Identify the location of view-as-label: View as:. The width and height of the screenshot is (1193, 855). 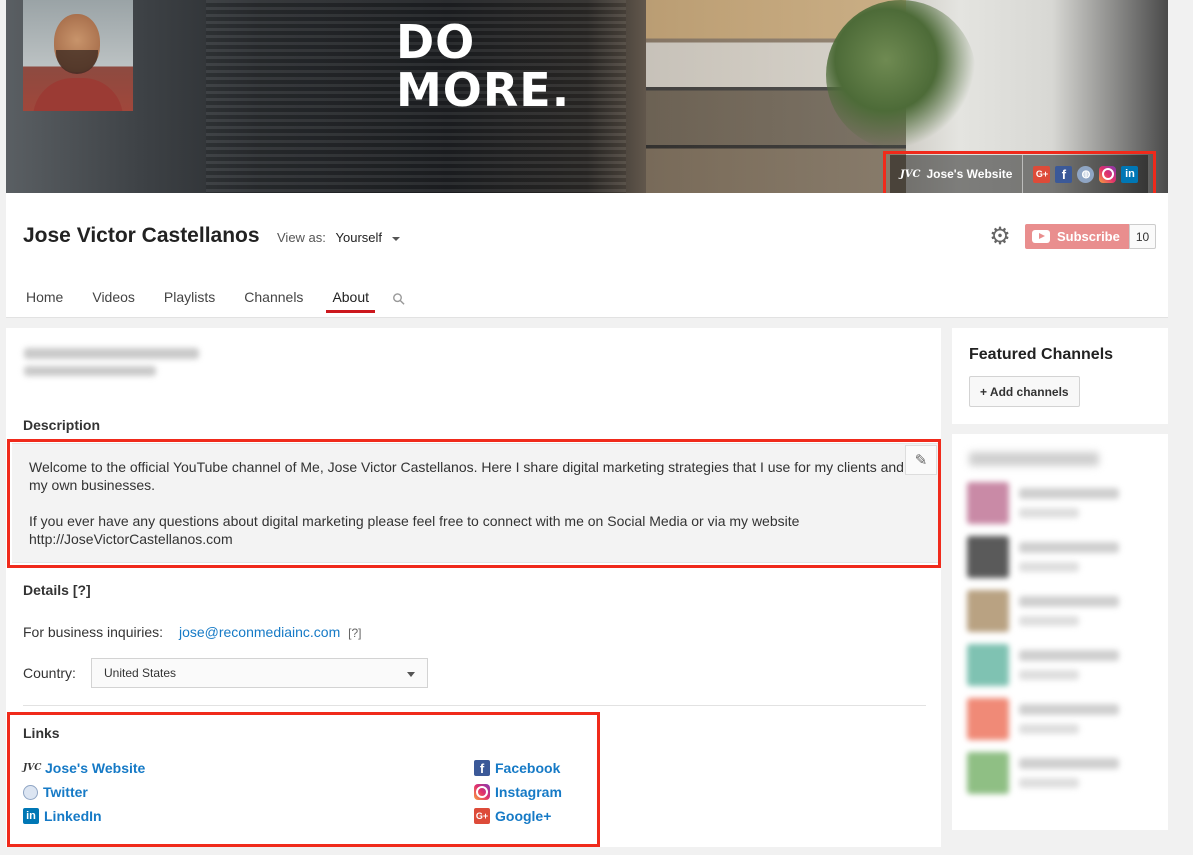
(301, 237).